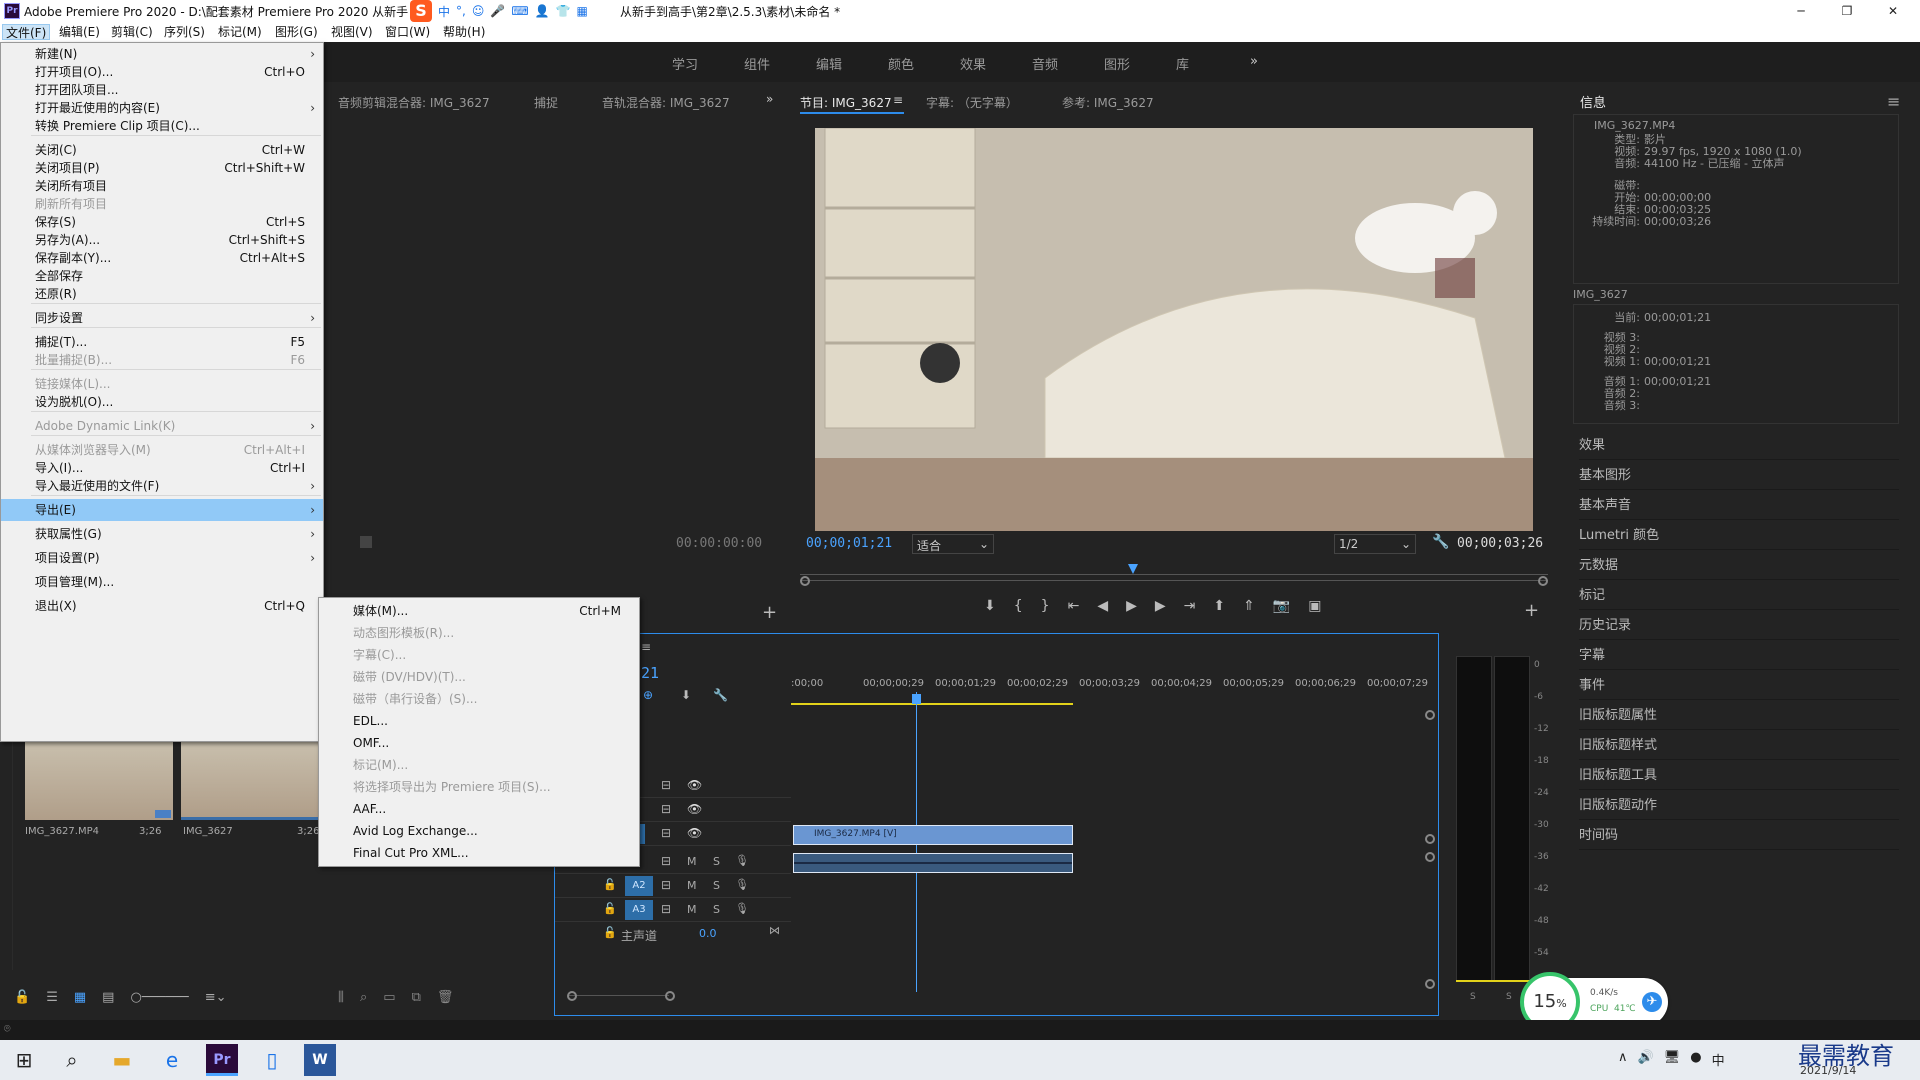 The width and height of the screenshot is (1920, 1080). What do you see at coordinates (108, 997) in the screenshot?
I see `freeform-view-icon: ▤` at bounding box center [108, 997].